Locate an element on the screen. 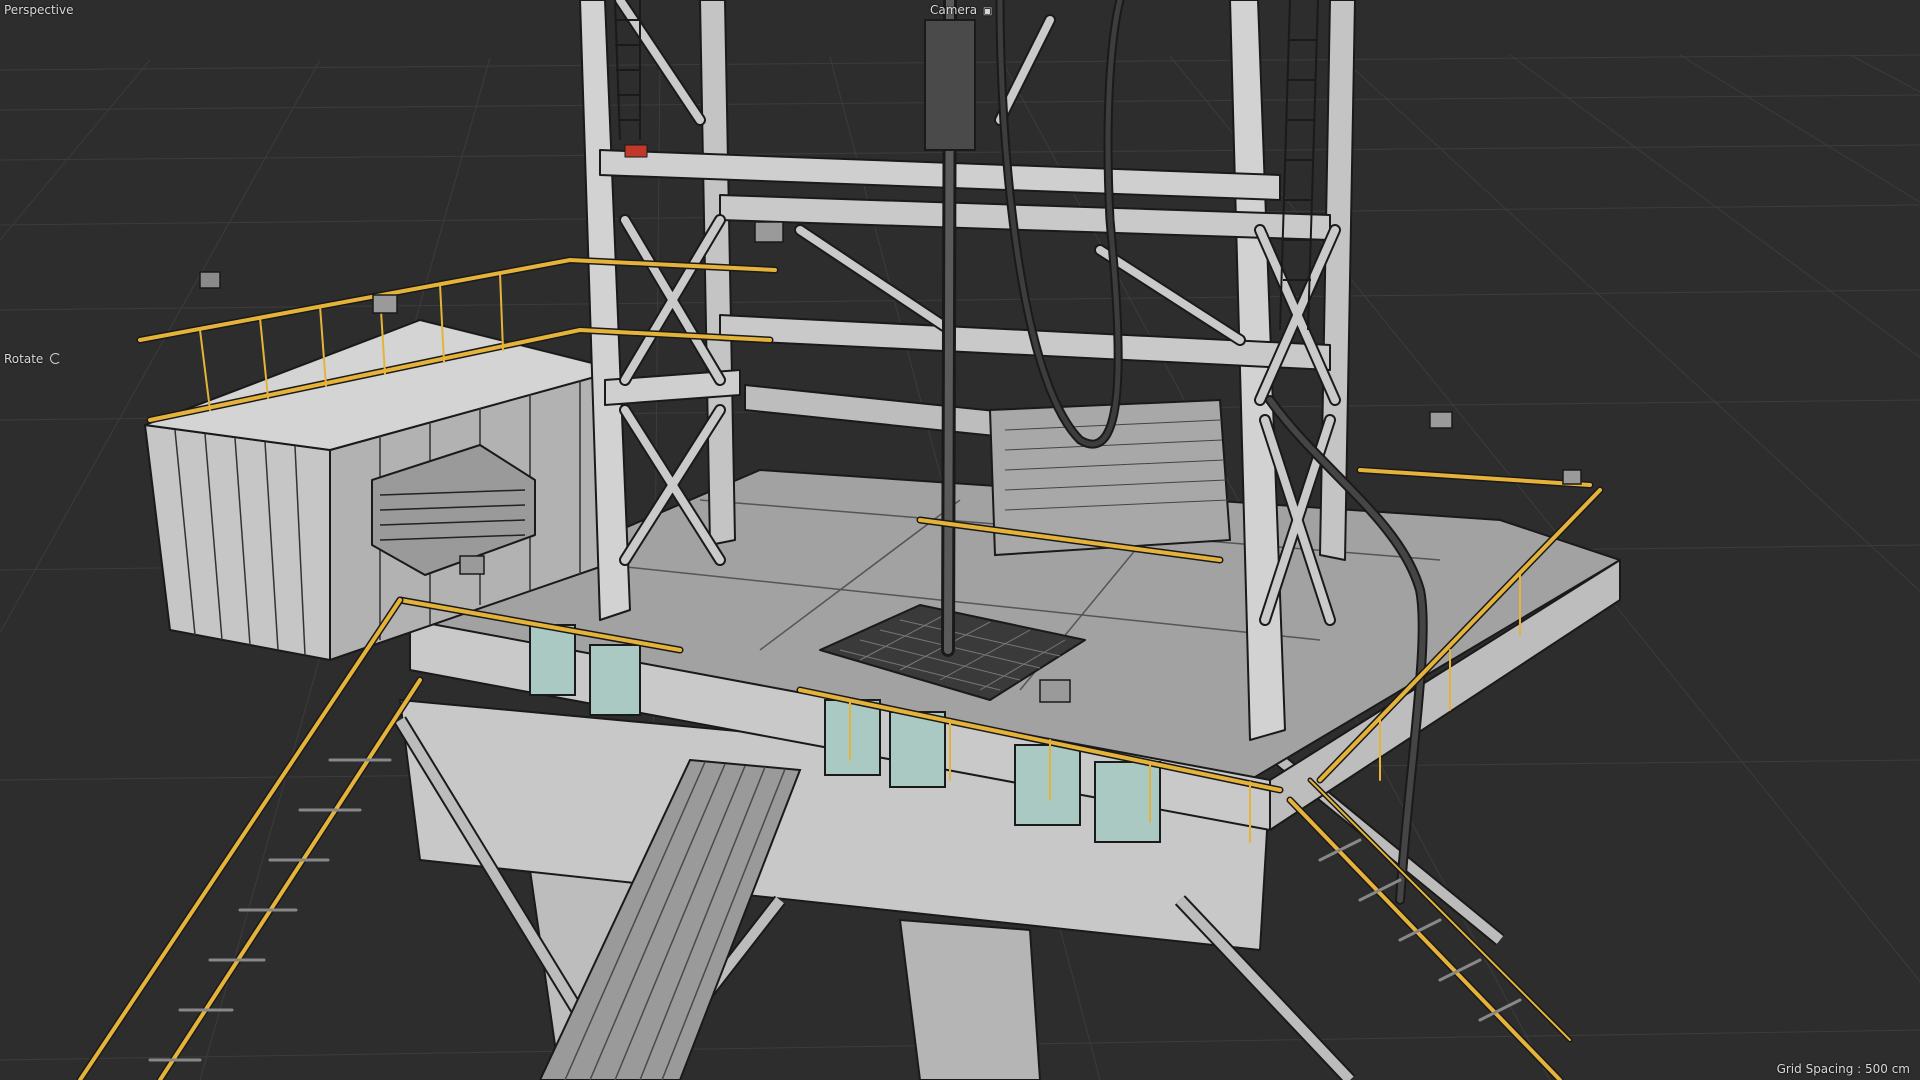 Image resolution: width=1920 pixels, height=1080 pixels. grid-spacing-text: Grid Spacing : 500 cm is located at coordinates (1843, 1069).